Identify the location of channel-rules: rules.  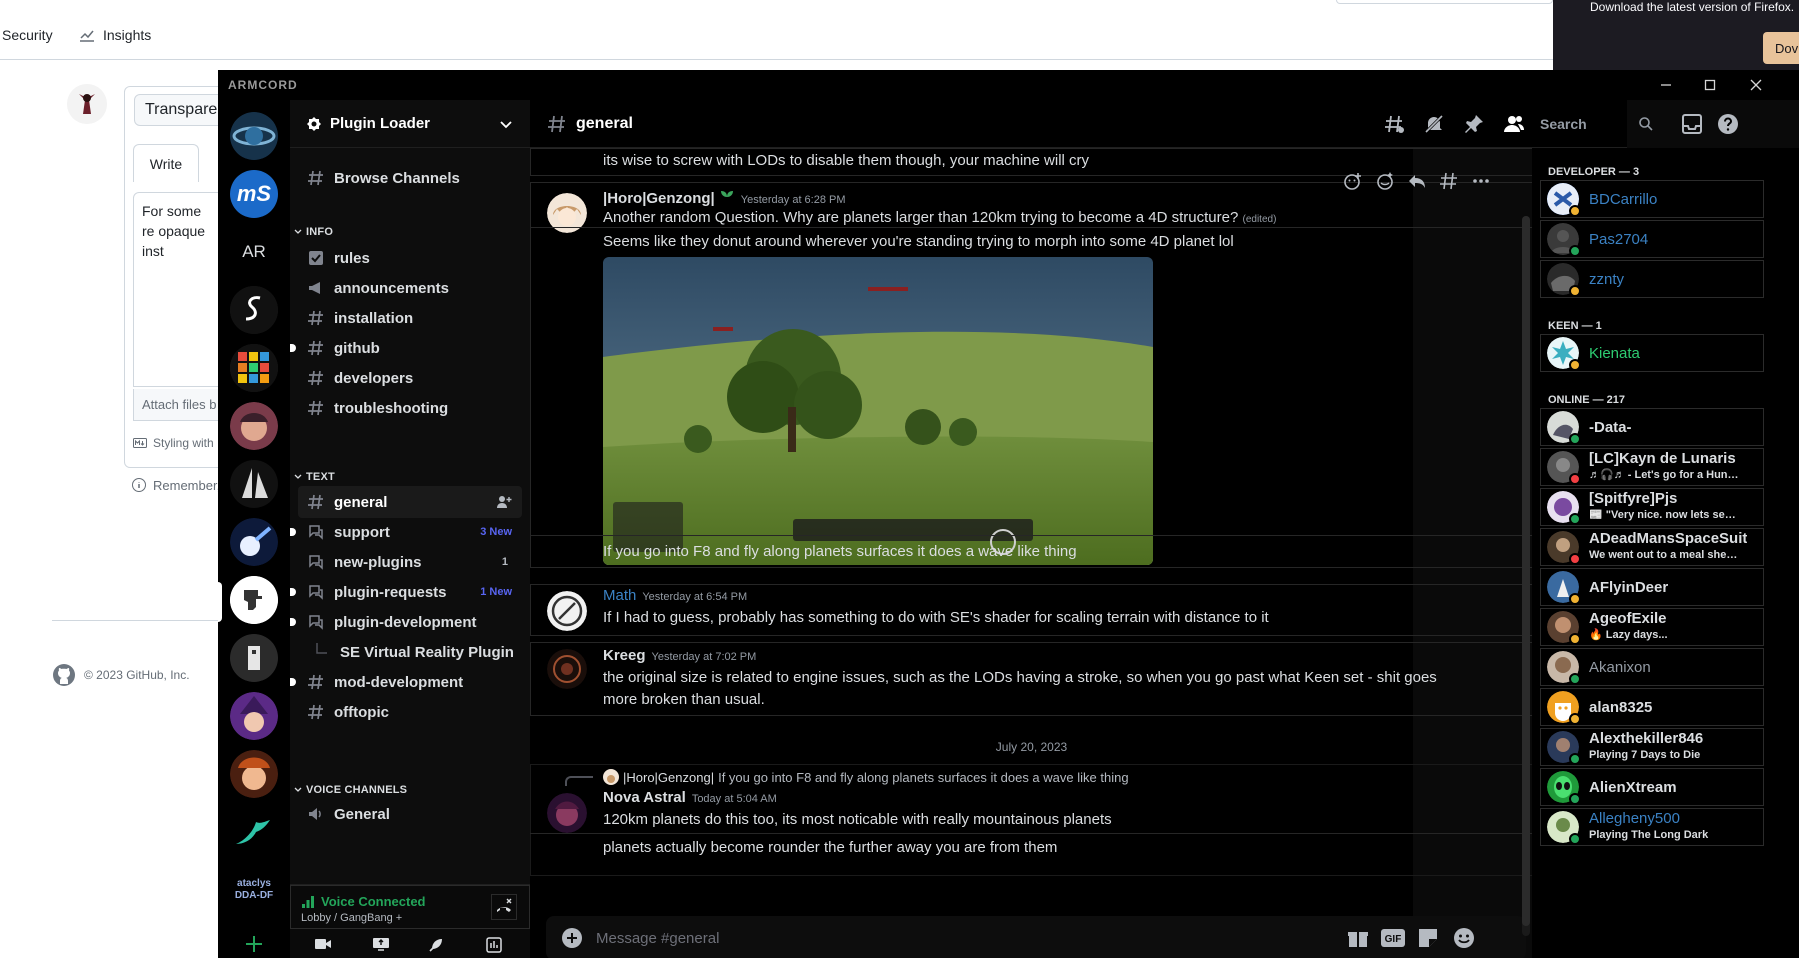
(410, 258).